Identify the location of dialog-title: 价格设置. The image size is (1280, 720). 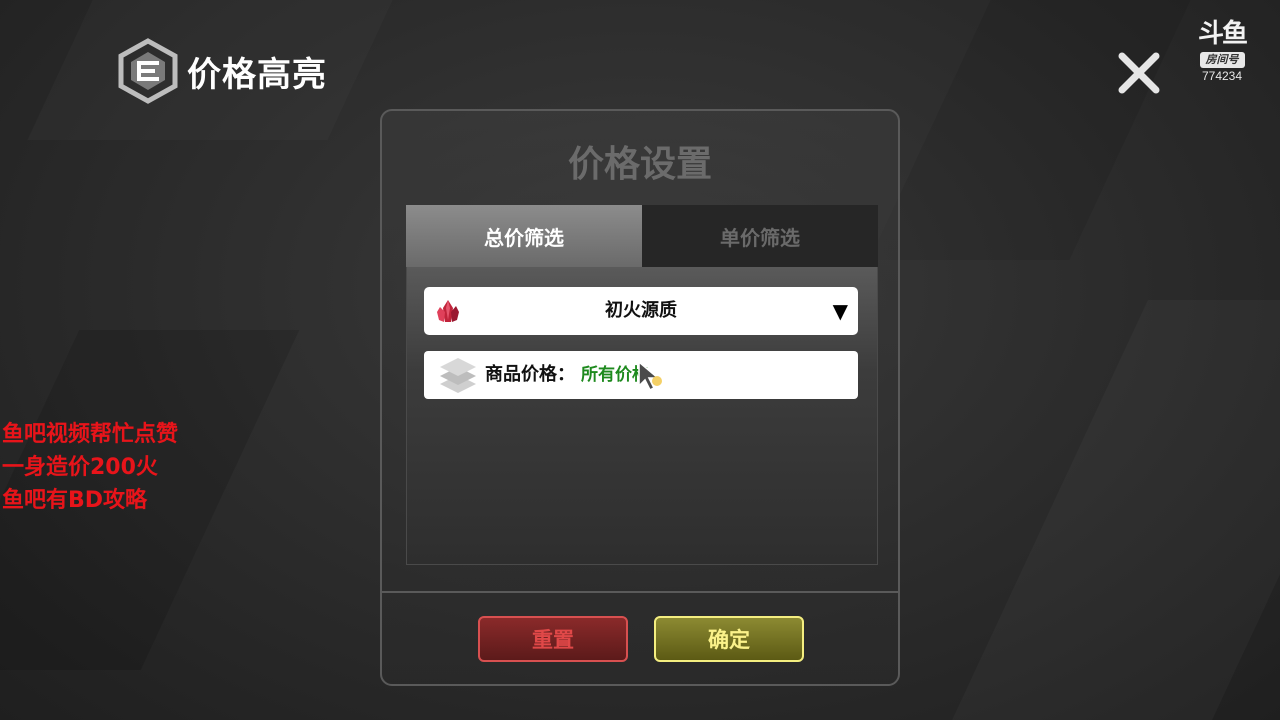
(639, 164).